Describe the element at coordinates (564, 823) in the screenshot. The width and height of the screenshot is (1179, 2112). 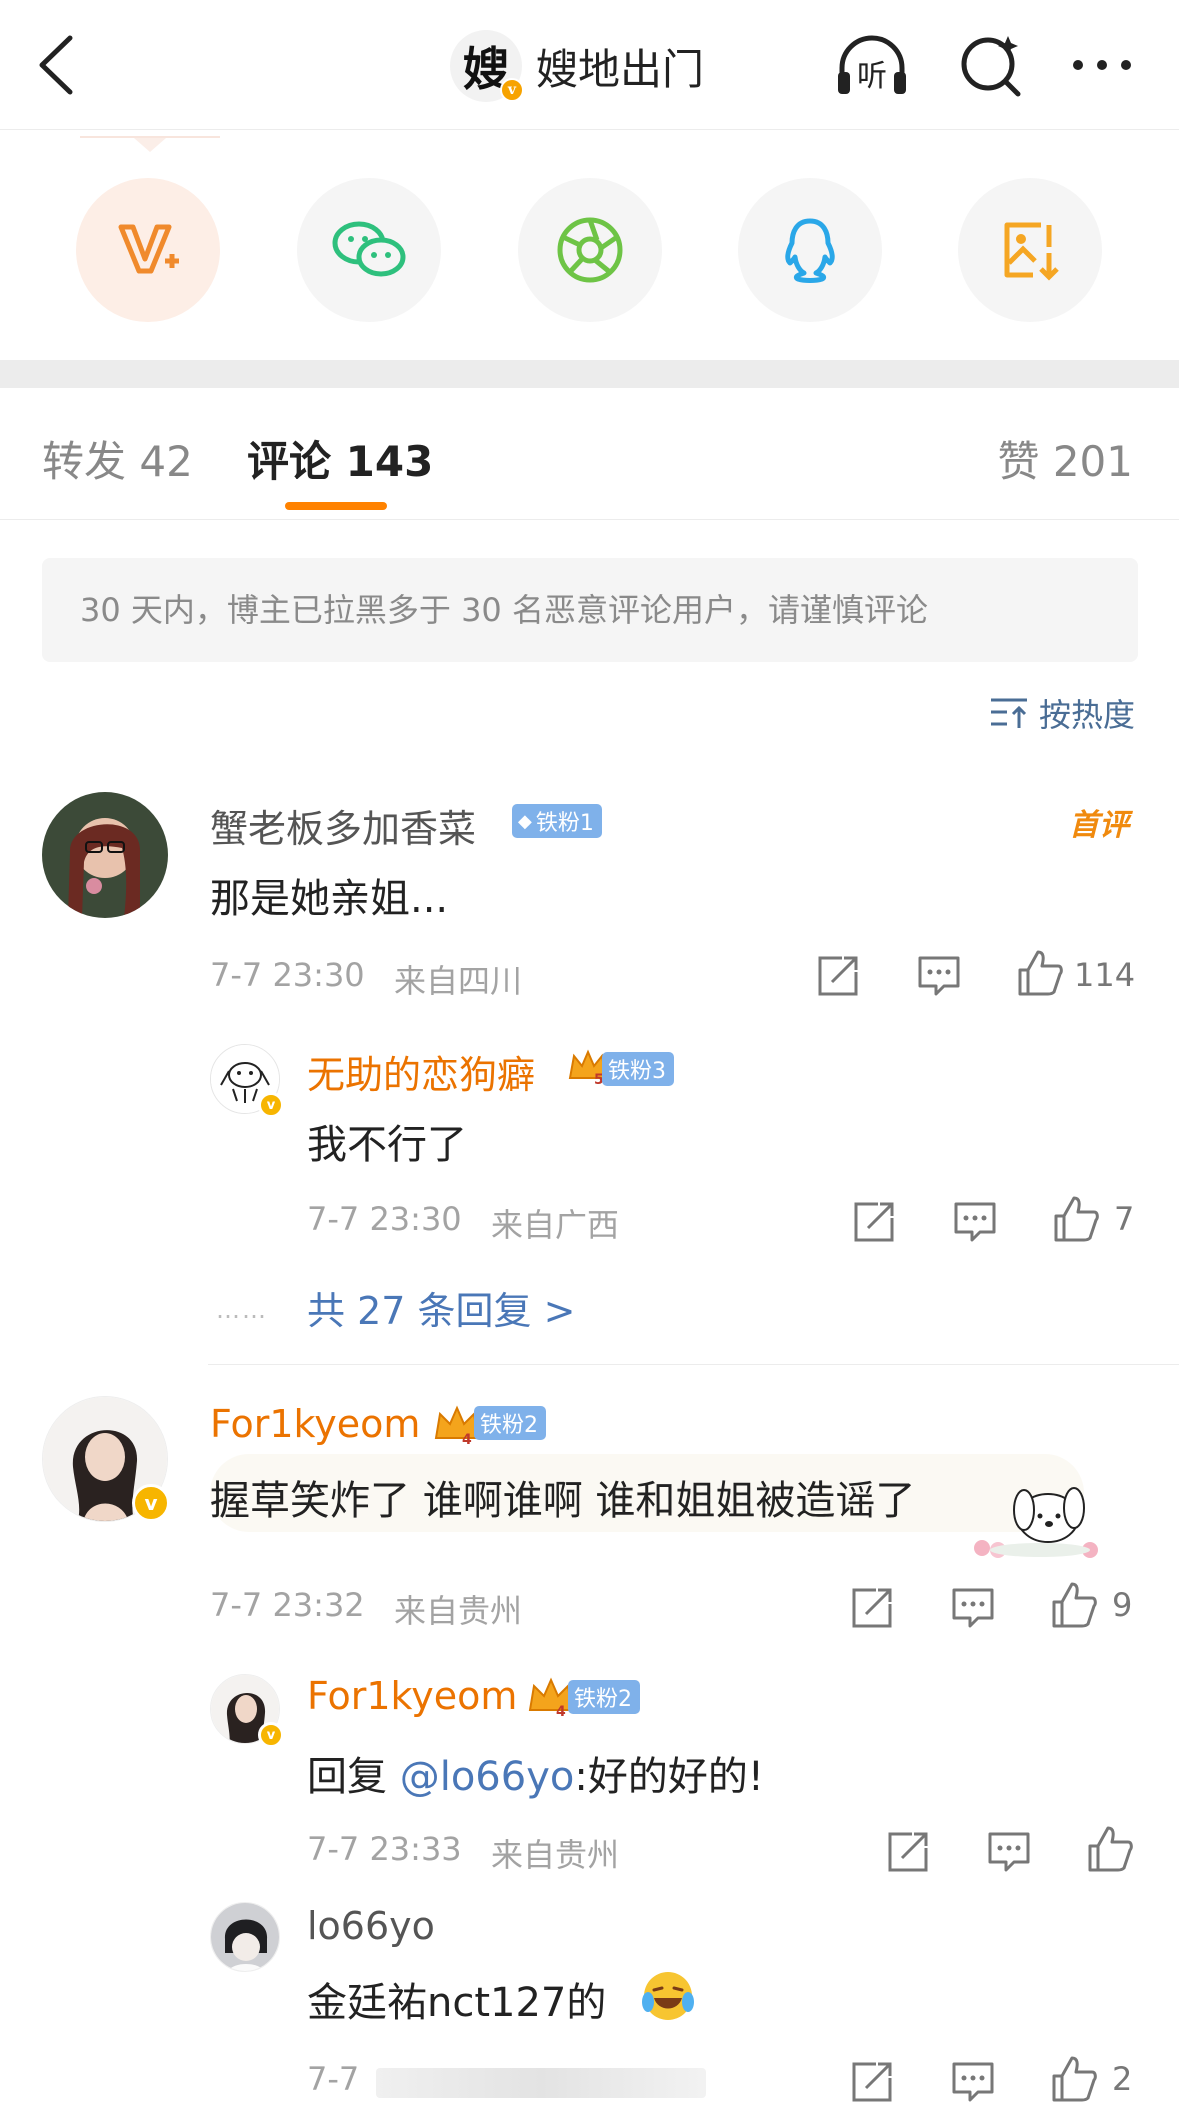
I see `fan-badge-label: 铁粉1` at that location.